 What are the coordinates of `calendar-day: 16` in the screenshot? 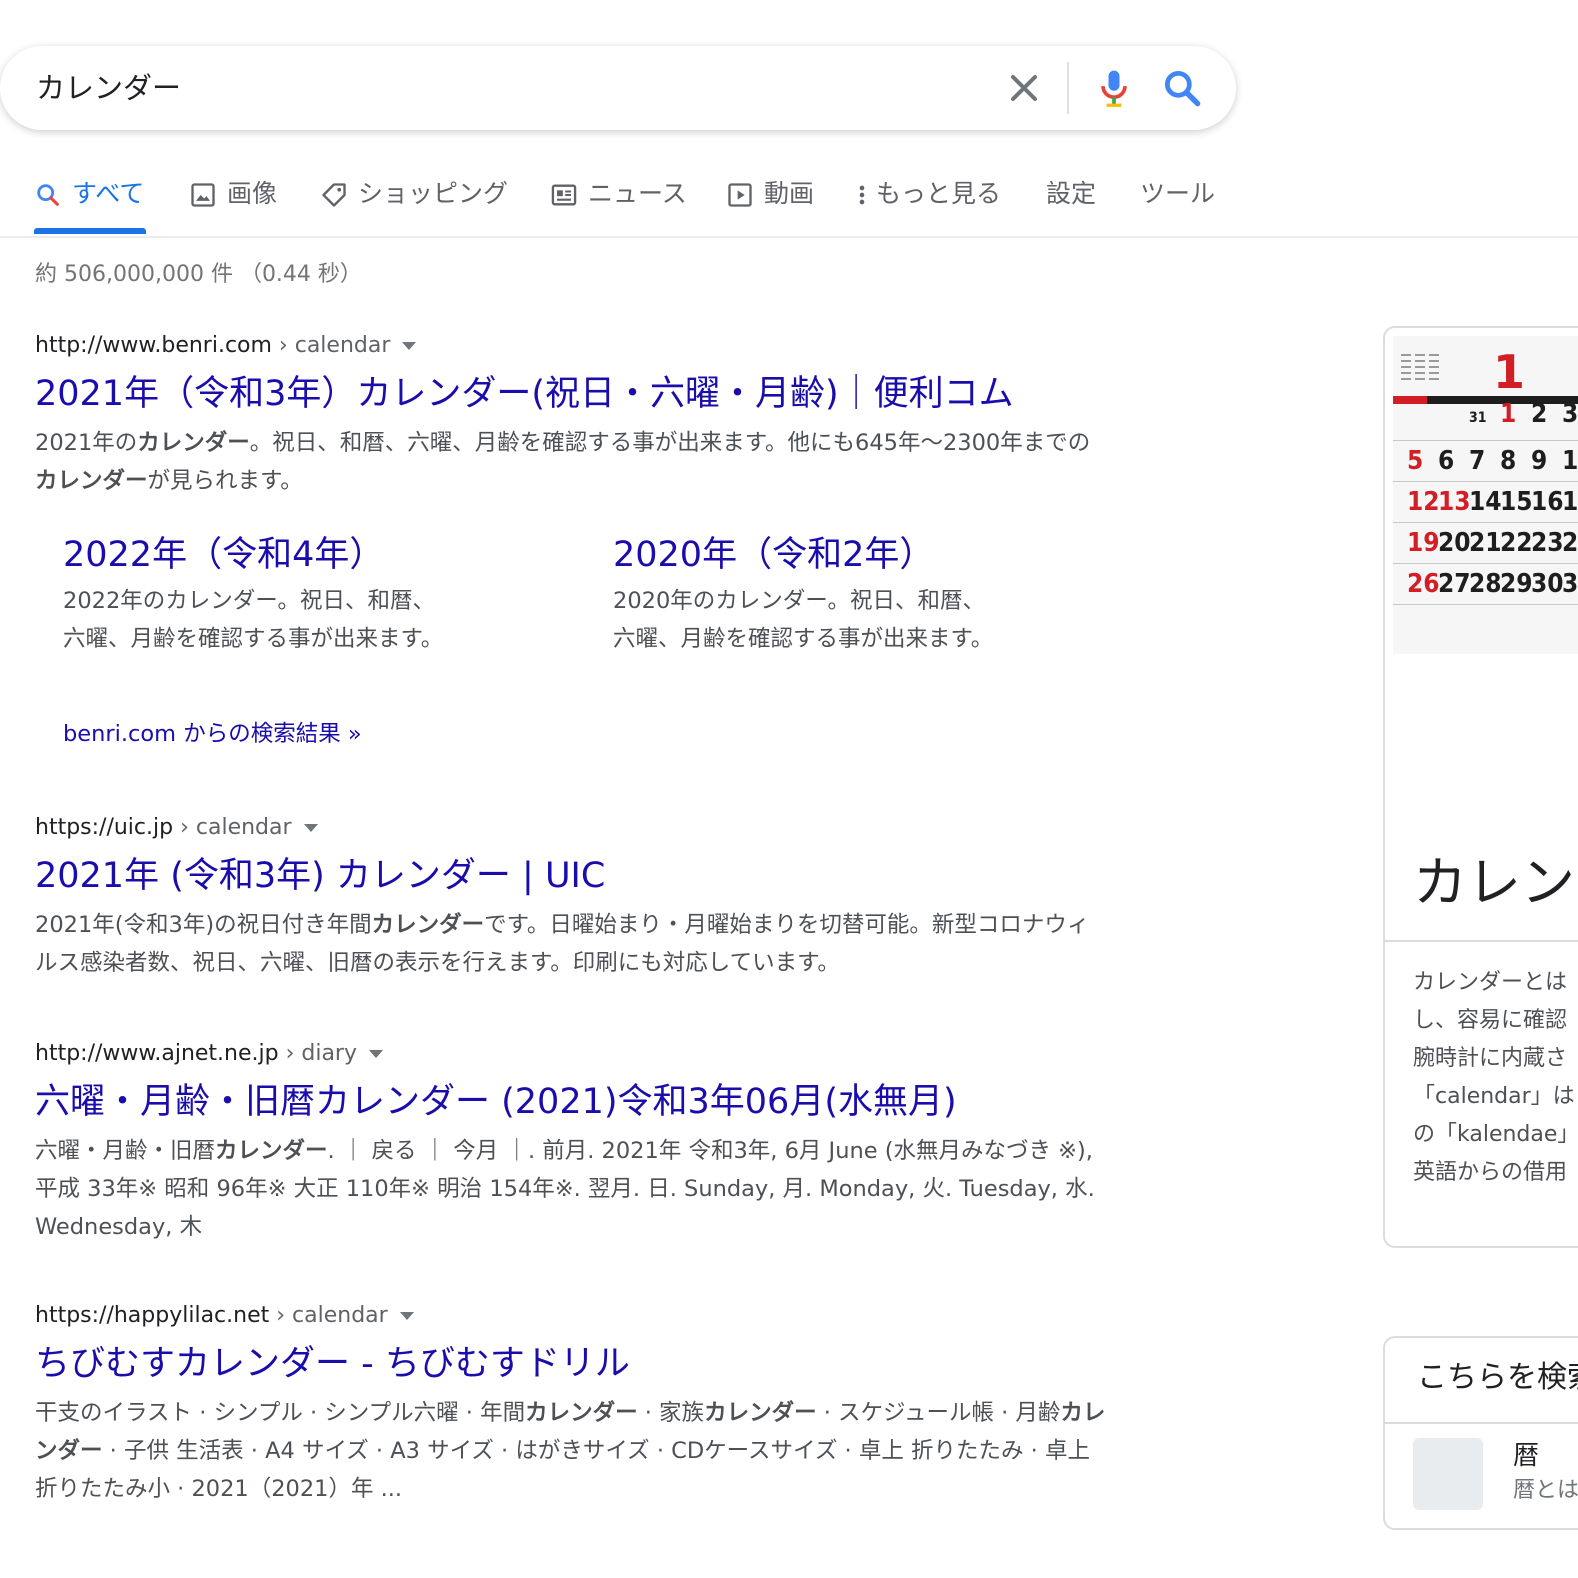 It's located at (1547, 502).